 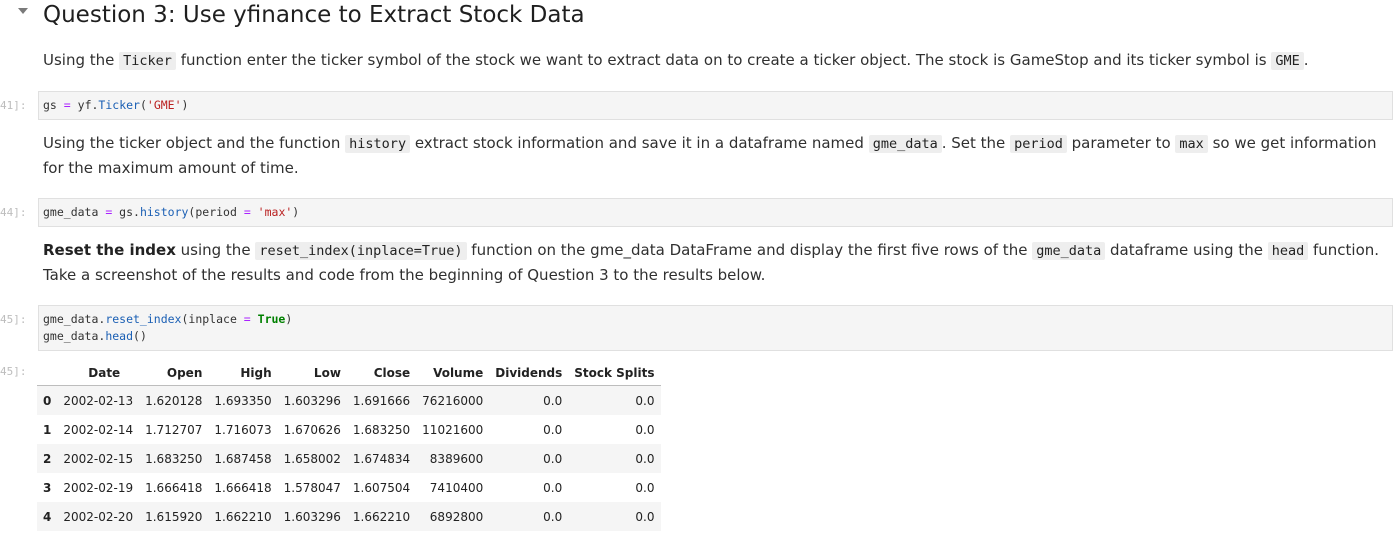 I want to click on text: using the, so click(x=215, y=250).